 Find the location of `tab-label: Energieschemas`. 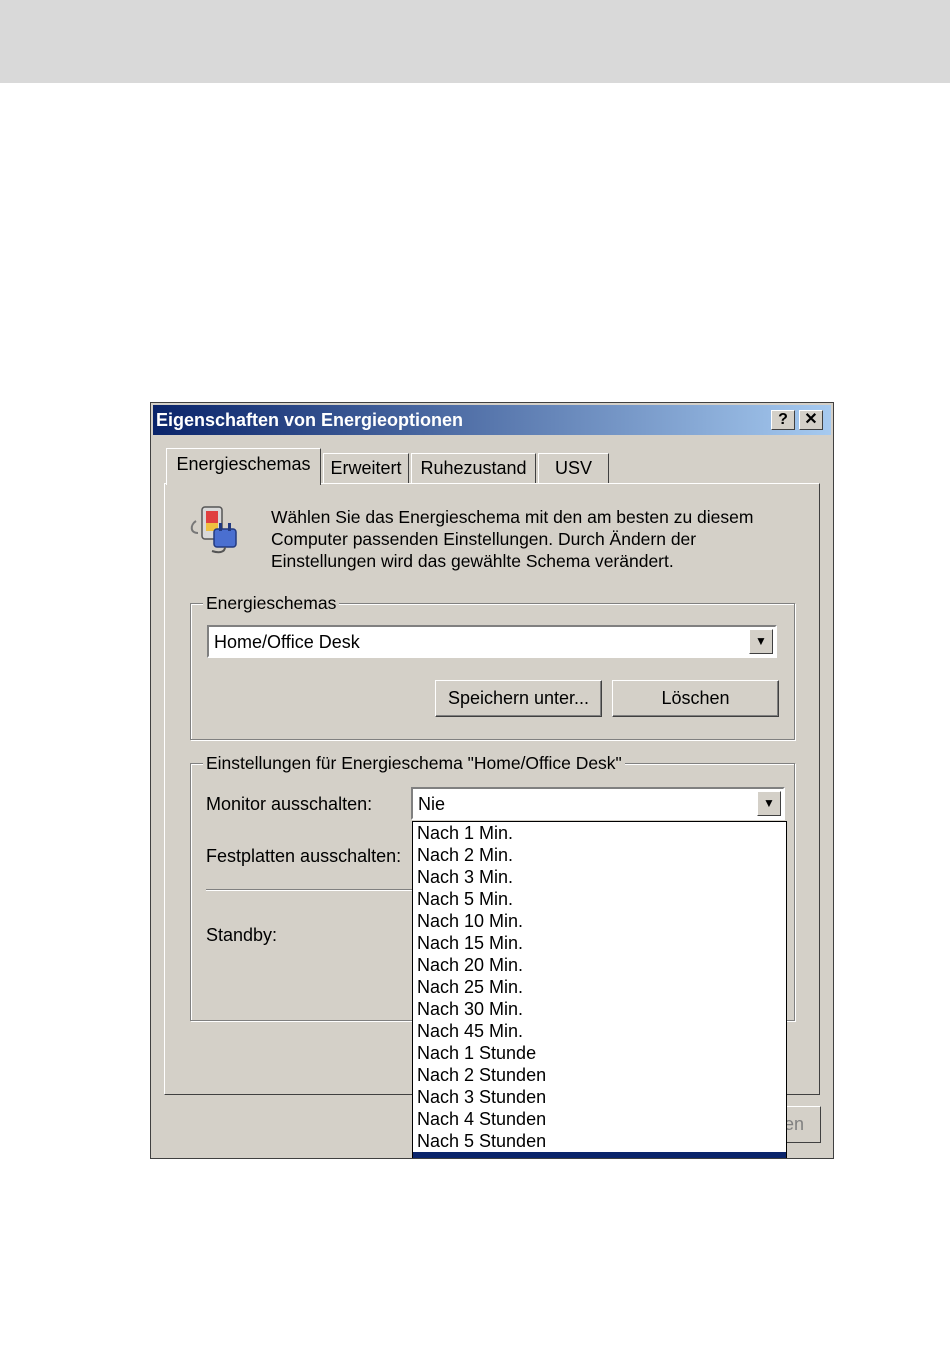

tab-label: Energieschemas is located at coordinates (243, 464).